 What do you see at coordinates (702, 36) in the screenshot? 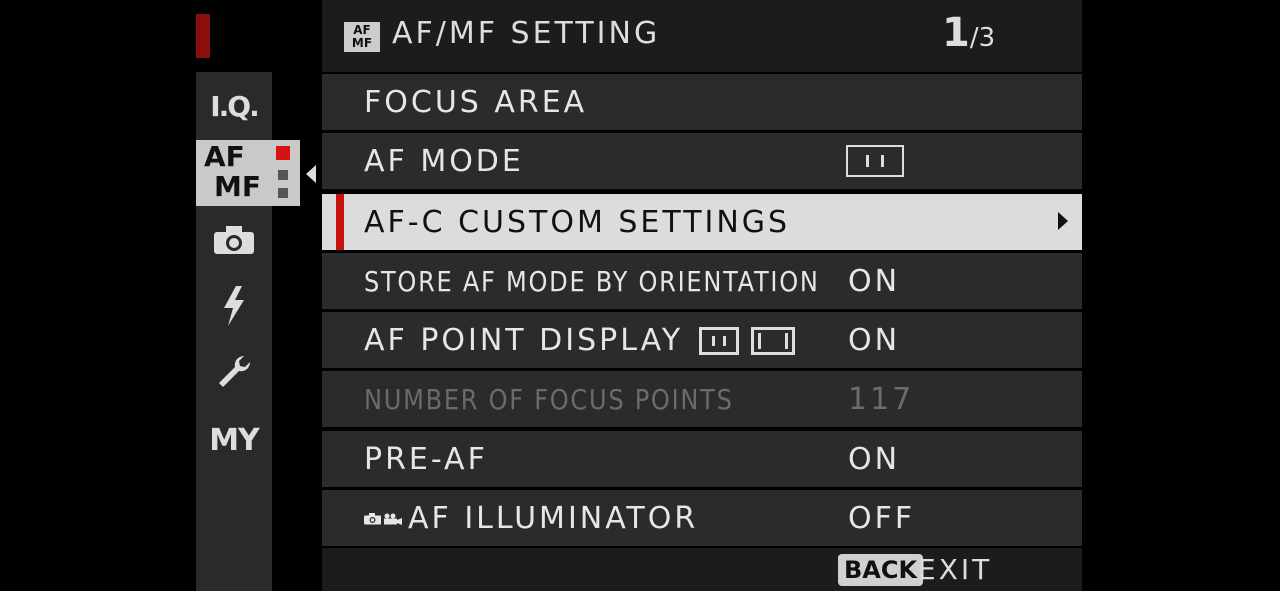
I see `menu-header: AF MF AF/MF SETTING 1/3` at bounding box center [702, 36].